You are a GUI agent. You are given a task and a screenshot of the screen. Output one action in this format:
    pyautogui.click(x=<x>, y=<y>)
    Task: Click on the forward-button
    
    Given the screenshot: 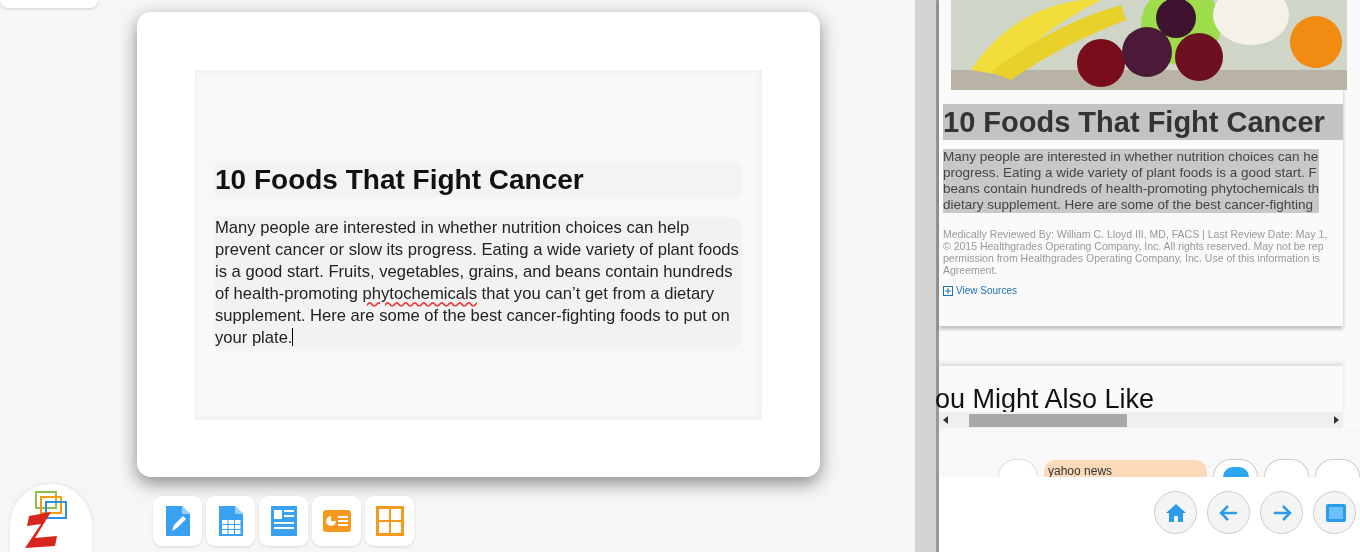 What is the action you would take?
    pyautogui.click(x=1281, y=512)
    